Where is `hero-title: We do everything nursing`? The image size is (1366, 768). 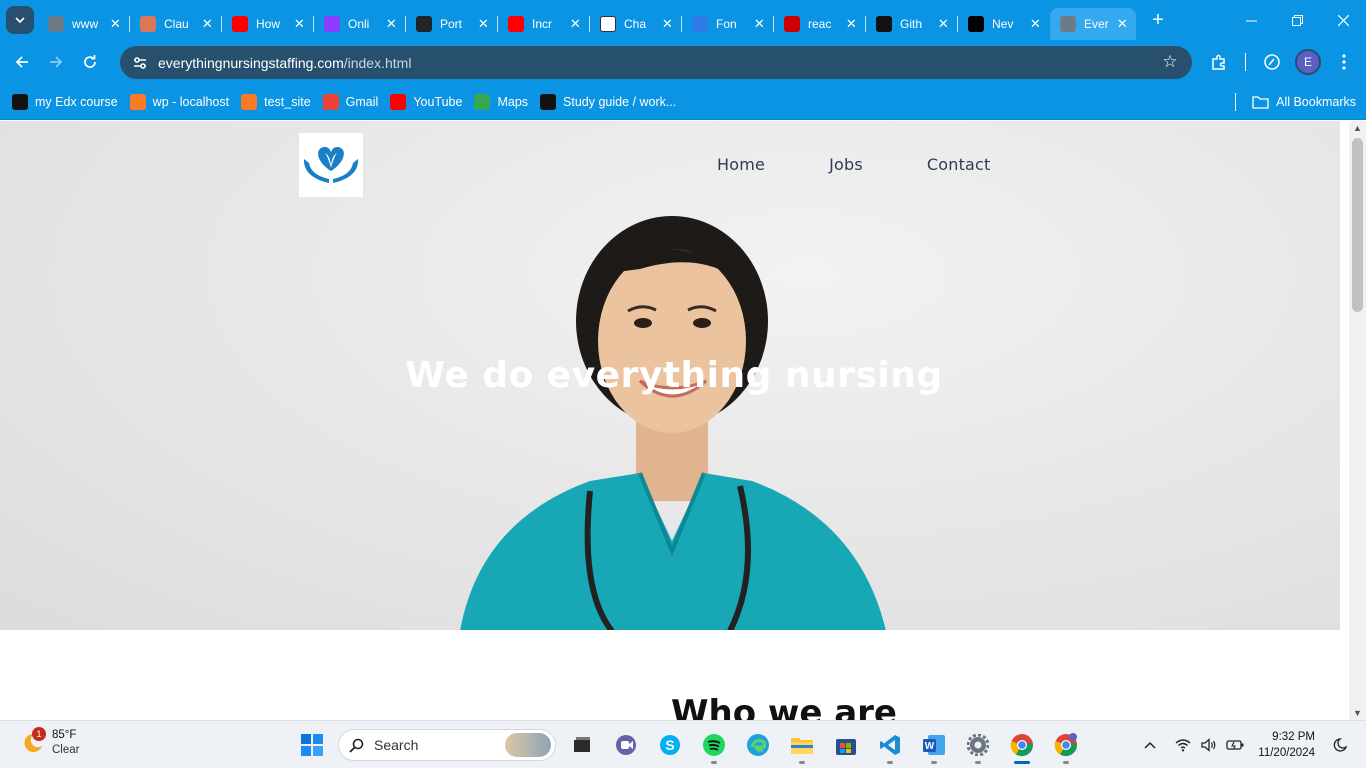 hero-title: We do everything nursing is located at coordinates (674, 375).